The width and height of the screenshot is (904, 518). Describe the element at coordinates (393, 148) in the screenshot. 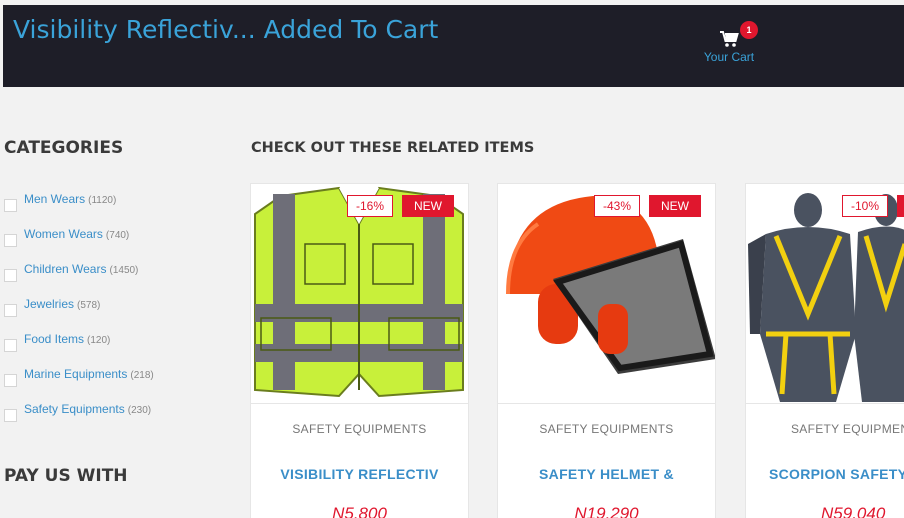

I see `related-items-heading: CHECK OUT THESE RELATED ITEMS` at that location.